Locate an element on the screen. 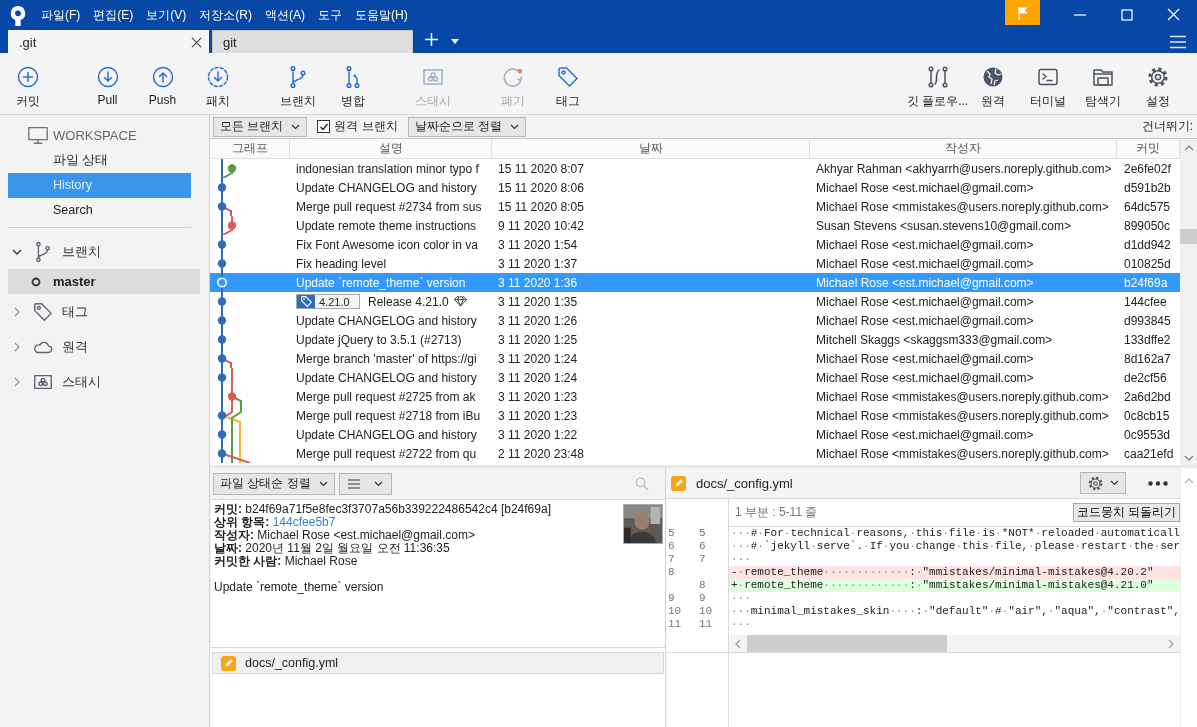 The width and height of the screenshot is (1197, 727). tag-label: 4.21.0 is located at coordinates (334, 301).